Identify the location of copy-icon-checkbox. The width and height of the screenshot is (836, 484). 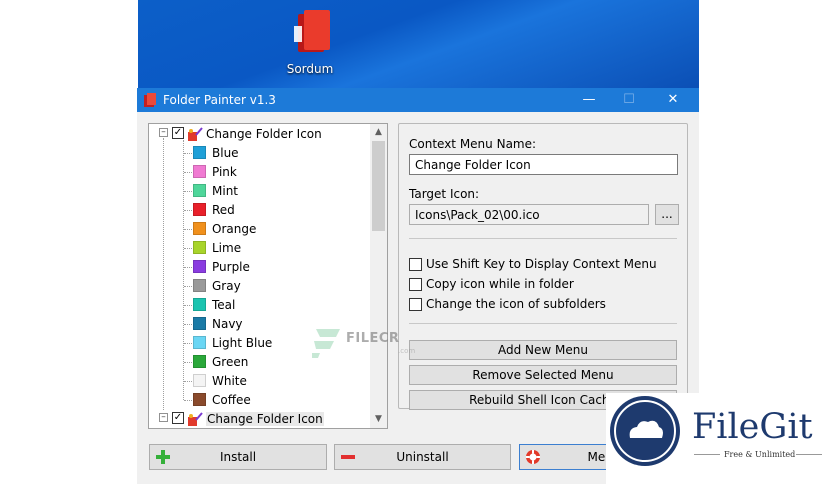
(415, 284).